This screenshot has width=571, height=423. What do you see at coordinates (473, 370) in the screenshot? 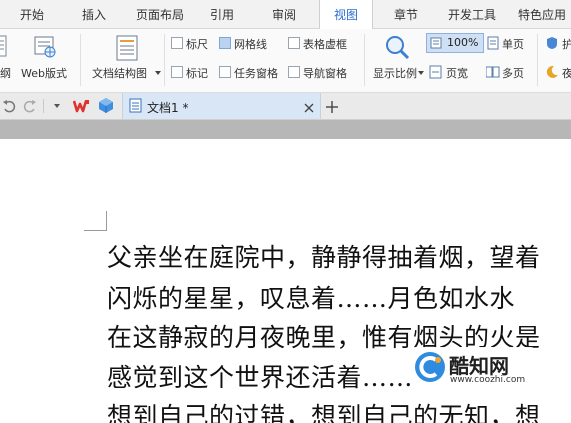
I see `site-watermark: 酷知网 www.coozhi.com` at bounding box center [473, 370].